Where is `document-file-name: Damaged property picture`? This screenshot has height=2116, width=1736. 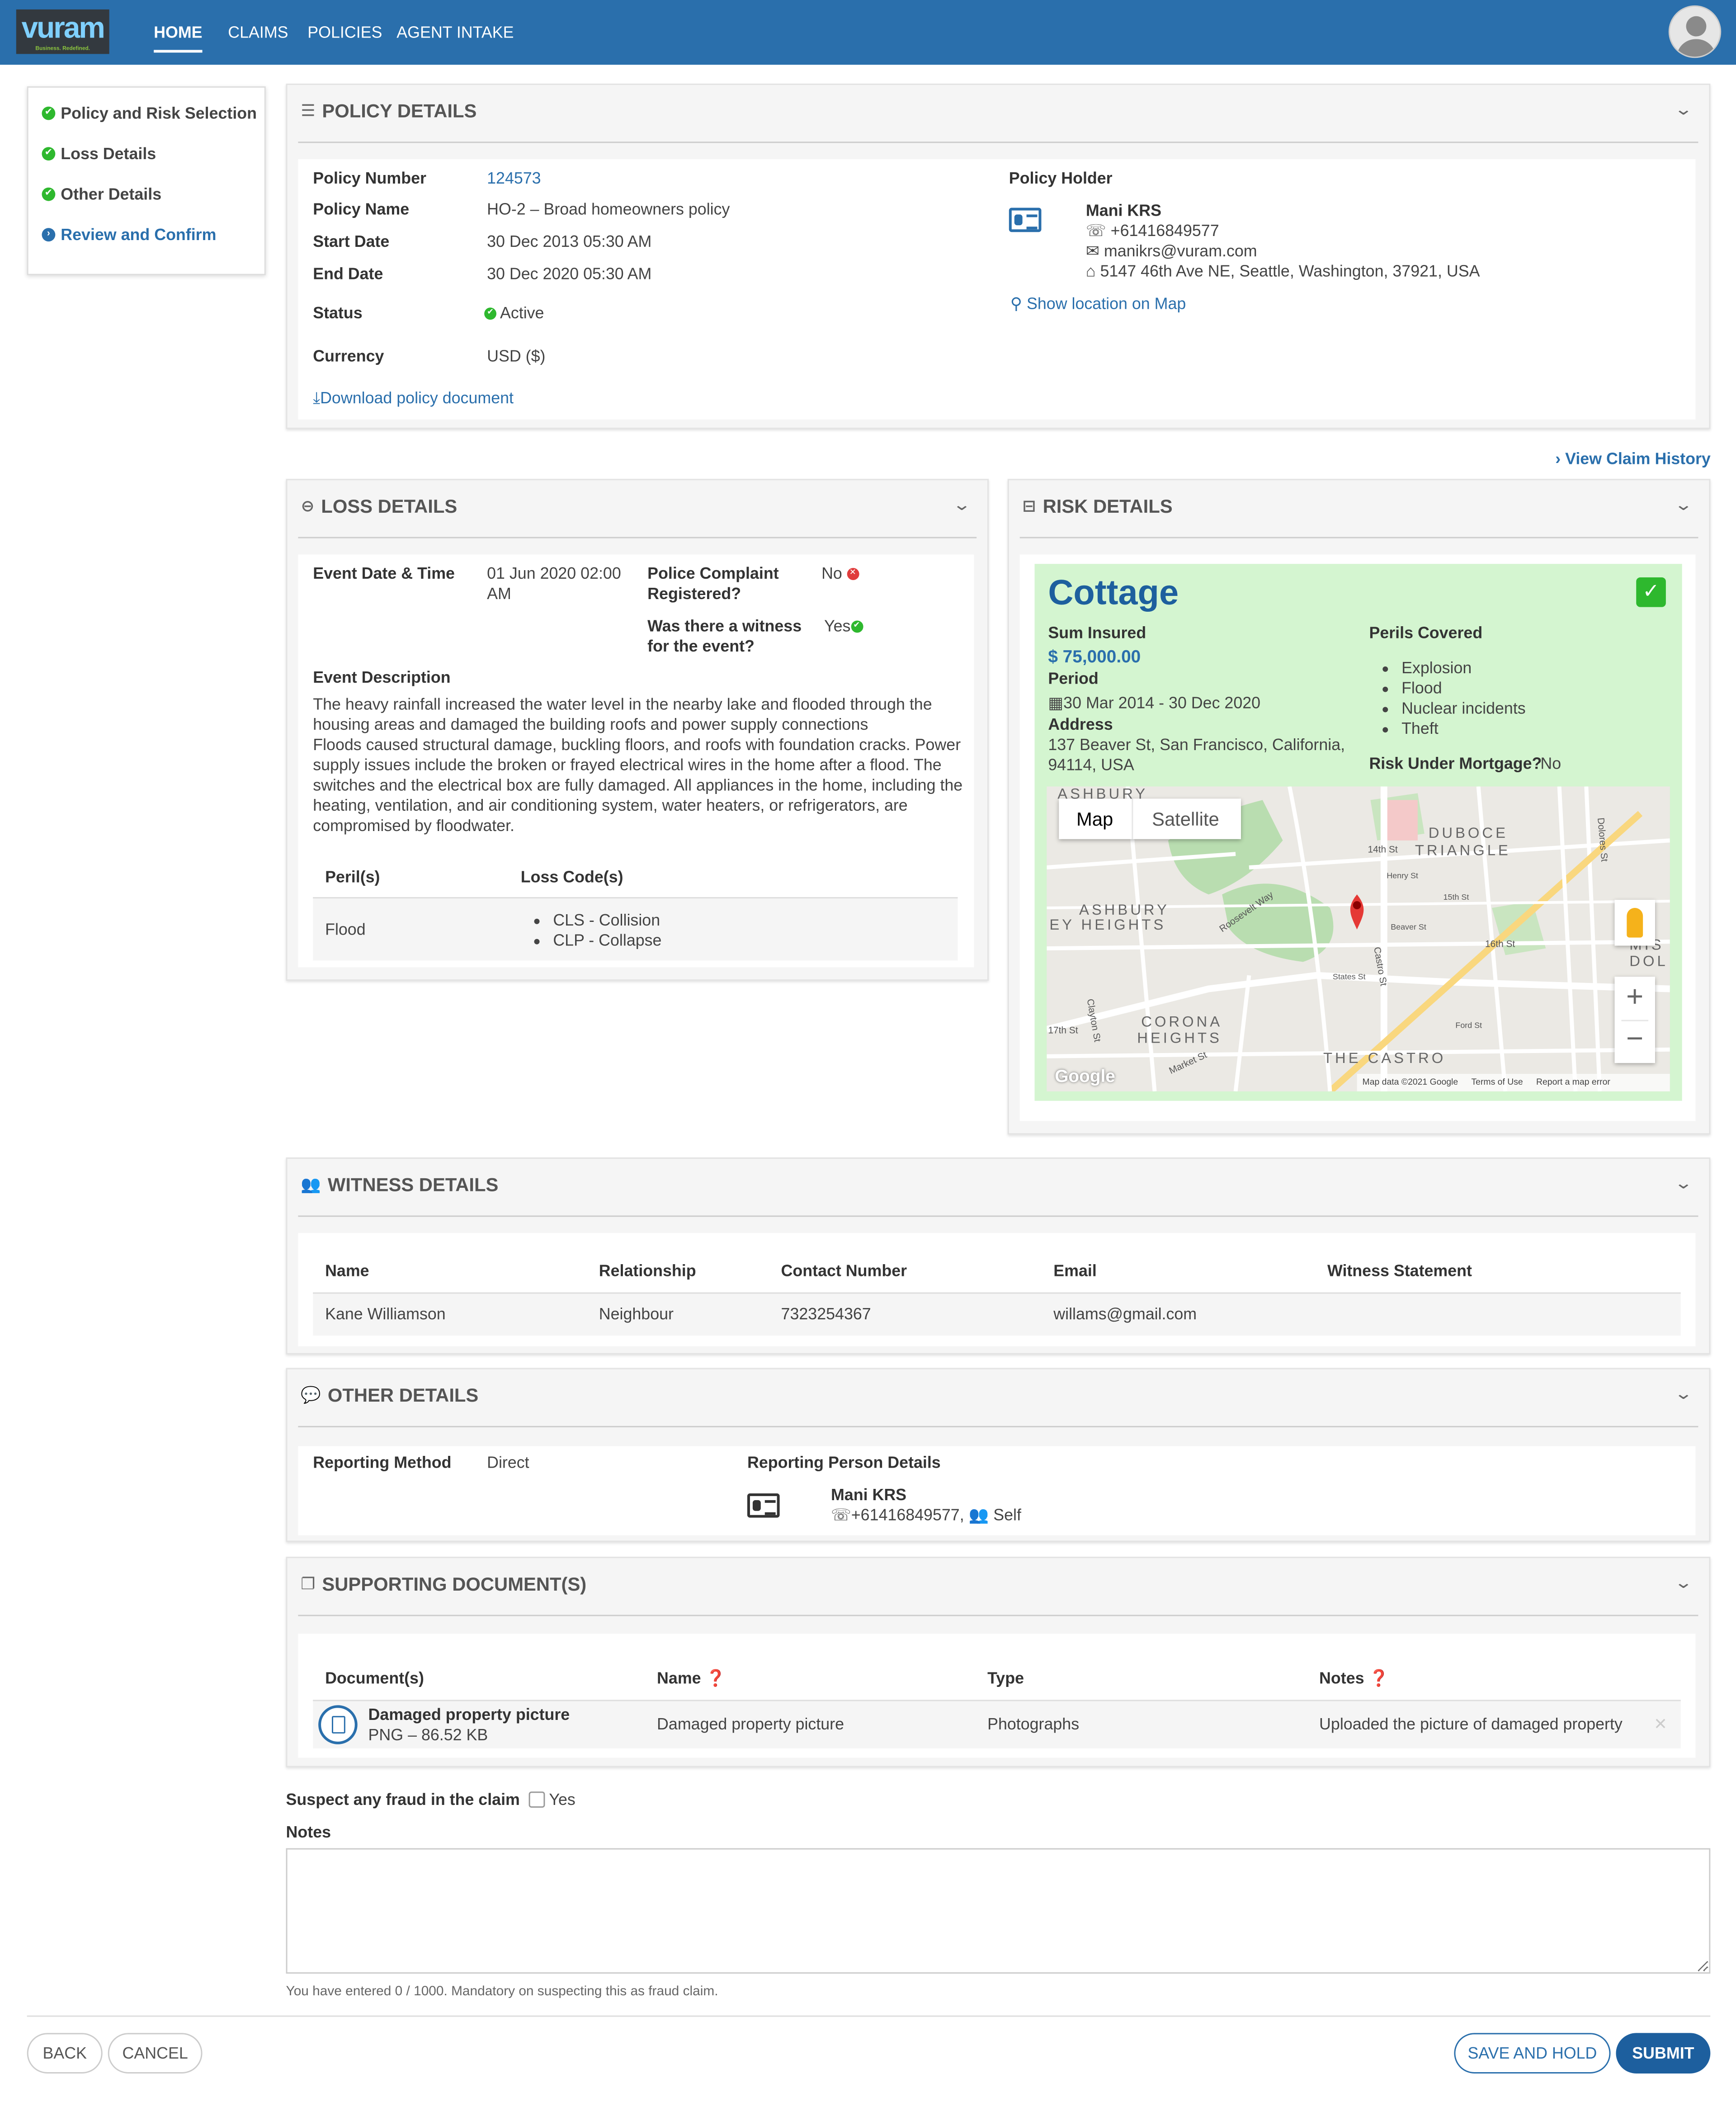 document-file-name: Damaged property picture is located at coordinates (469, 1715).